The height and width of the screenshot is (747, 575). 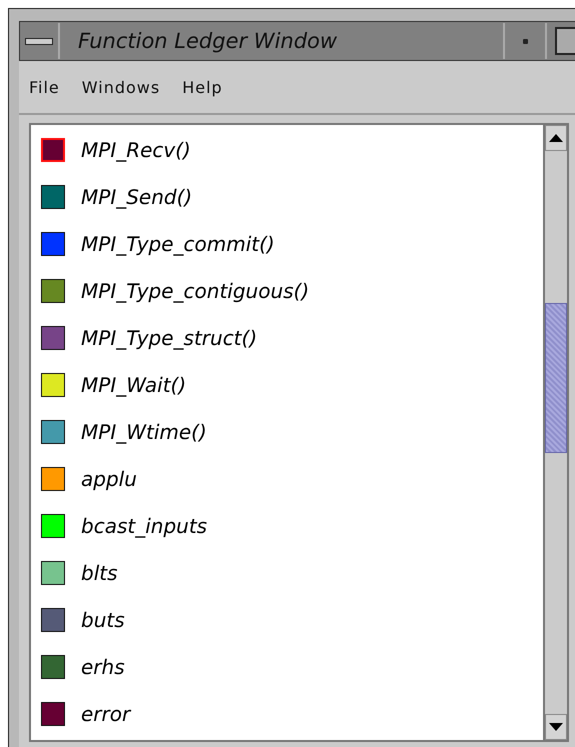 What do you see at coordinates (292, 667) in the screenshot?
I see `function-item: erhs` at bounding box center [292, 667].